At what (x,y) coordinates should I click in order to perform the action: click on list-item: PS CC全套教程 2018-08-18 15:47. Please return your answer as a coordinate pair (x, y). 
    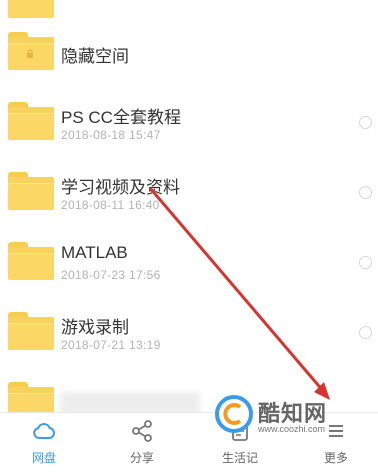
    Looking at the image, I should click on (189, 125).